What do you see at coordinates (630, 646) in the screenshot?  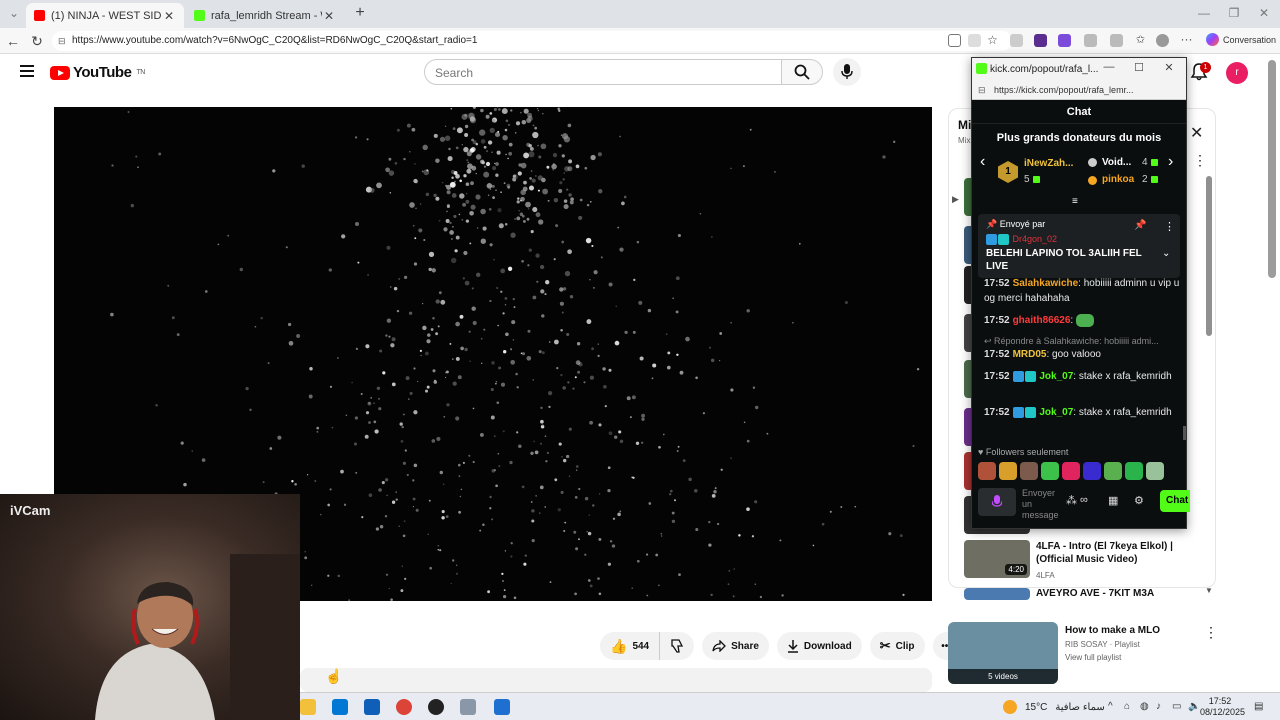 I see `like-button: 👍 544` at bounding box center [630, 646].